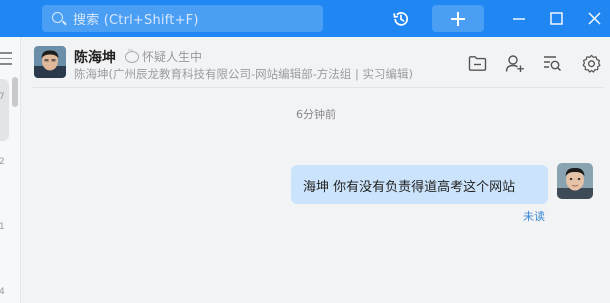  I want to click on search-placeholder: 搜索 (Ctrl+Shift+F), so click(136, 20).